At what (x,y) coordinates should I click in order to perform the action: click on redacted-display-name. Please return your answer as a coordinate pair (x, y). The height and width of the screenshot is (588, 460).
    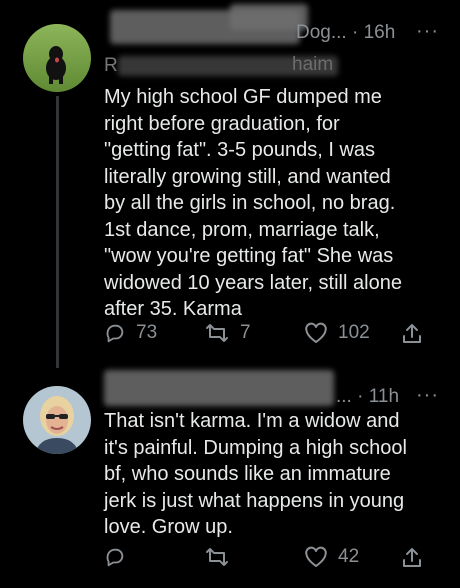
    Looking at the image, I should click on (219, 388).